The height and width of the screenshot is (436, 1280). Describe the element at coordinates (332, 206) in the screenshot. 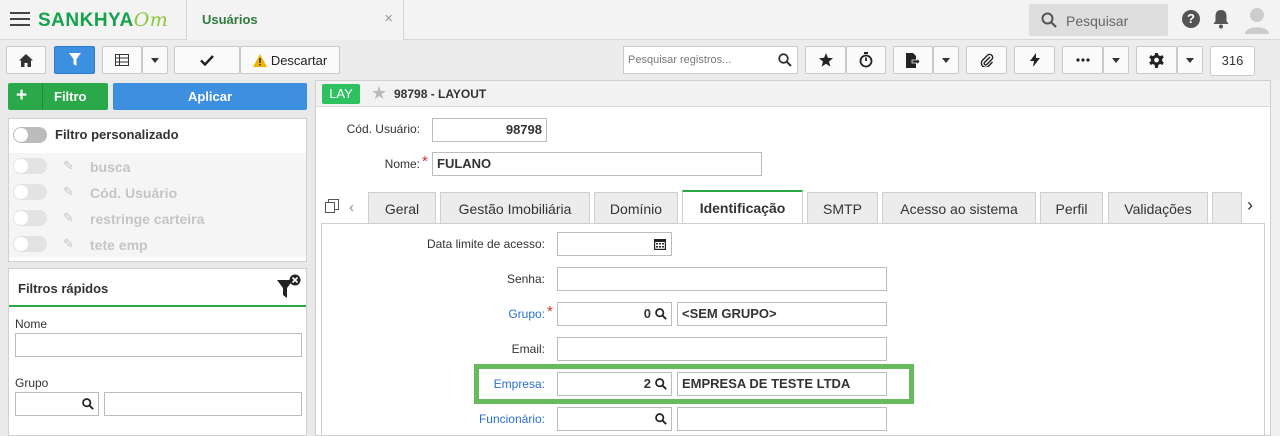

I see `copy-icon` at that location.